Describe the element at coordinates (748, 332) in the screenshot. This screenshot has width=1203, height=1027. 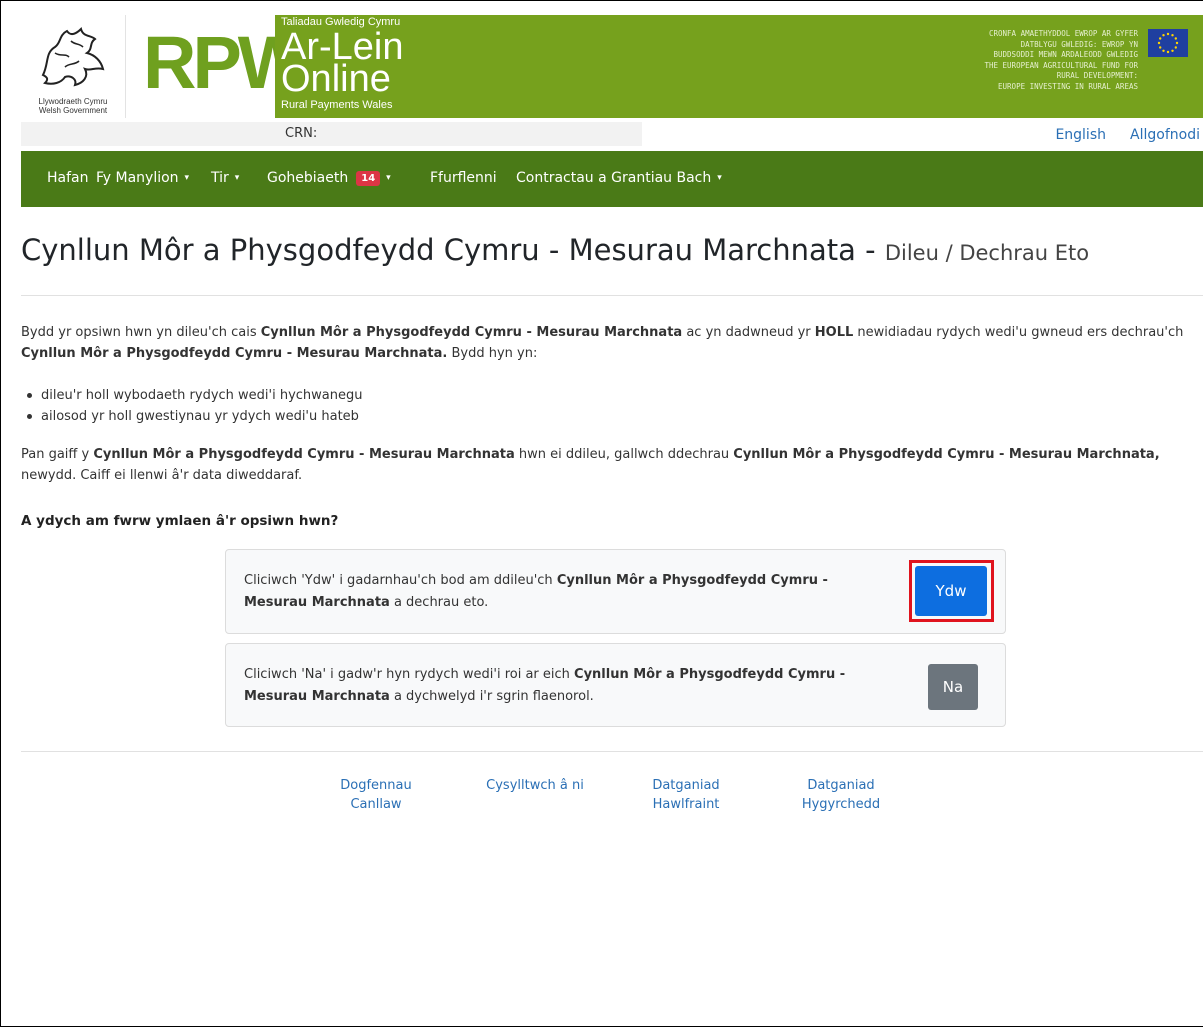
I see `intro-text: ac yn dadwneud yr` at that location.